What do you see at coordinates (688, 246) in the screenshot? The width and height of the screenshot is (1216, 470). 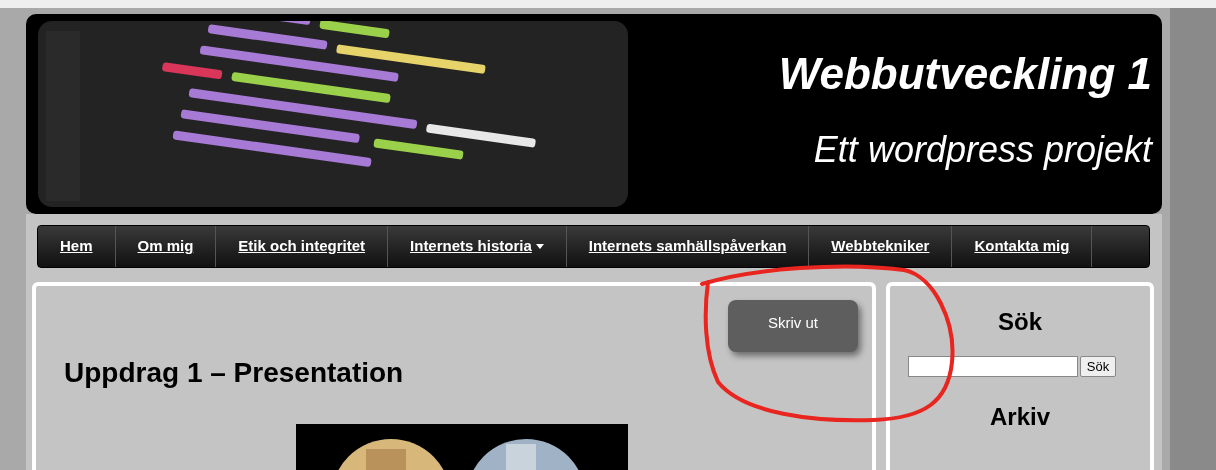 I see `nav-link: Internets samhällspåverkan` at bounding box center [688, 246].